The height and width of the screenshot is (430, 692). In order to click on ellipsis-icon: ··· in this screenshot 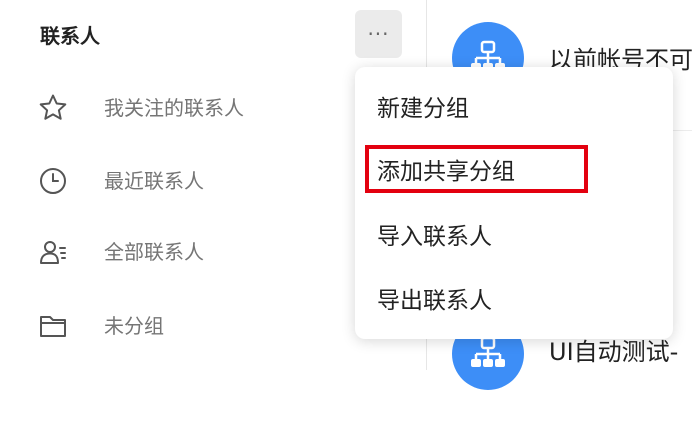, I will do `click(378, 34)`.